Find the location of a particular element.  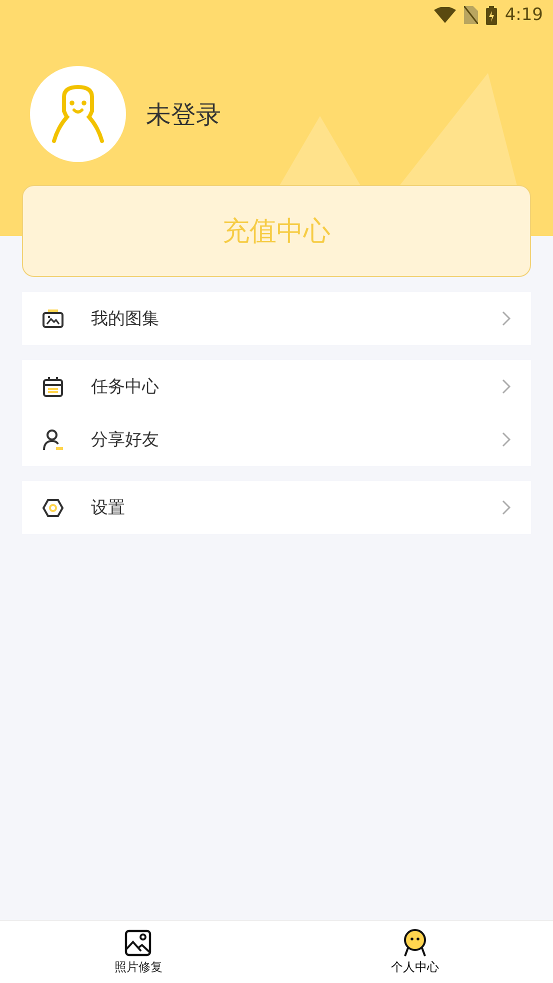

menu-item: 我的图集 is located at coordinates (276, 318).